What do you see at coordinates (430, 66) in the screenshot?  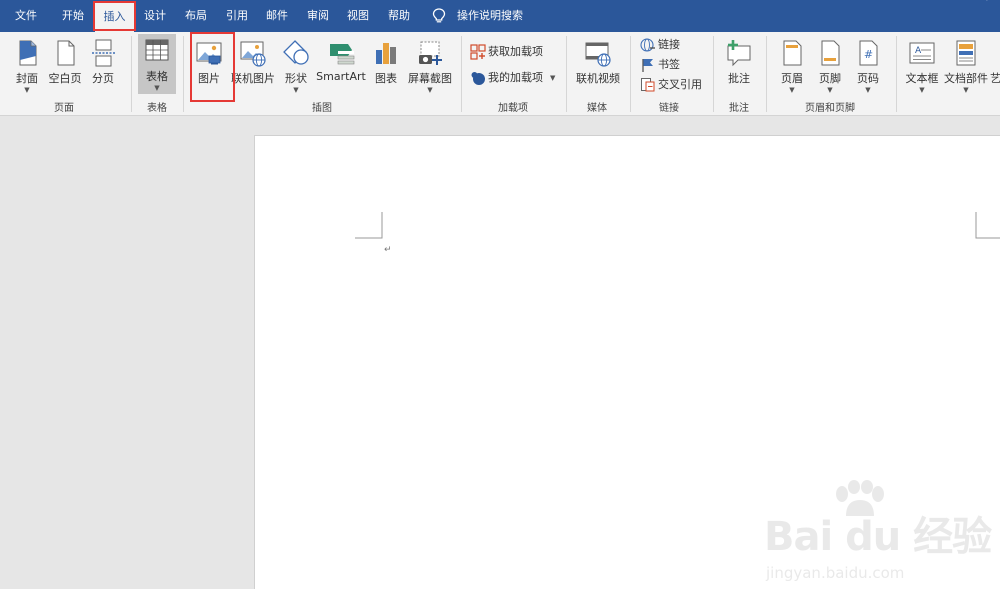 I see `screenshot-button: 屏幕截图 ▼` at bounding box center [430, 66].